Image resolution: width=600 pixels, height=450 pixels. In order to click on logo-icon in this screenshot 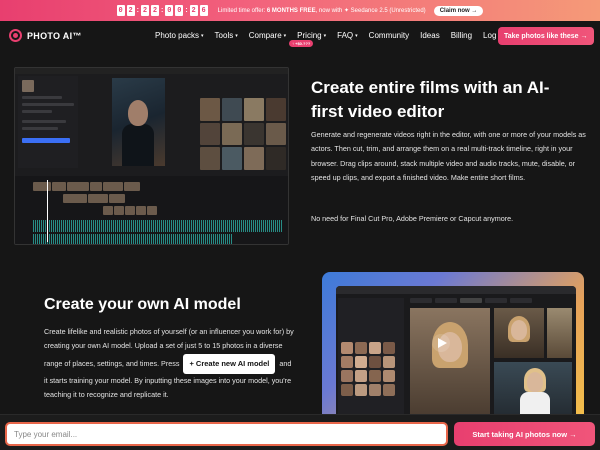, I will do `click(15, 35)`.